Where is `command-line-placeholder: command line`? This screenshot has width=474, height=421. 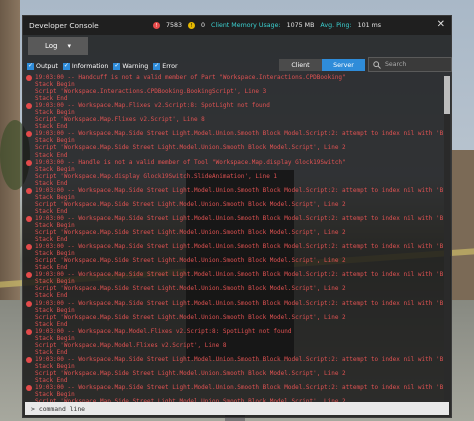 command-line-placeholder: command line is located at coordinates (62, 408).